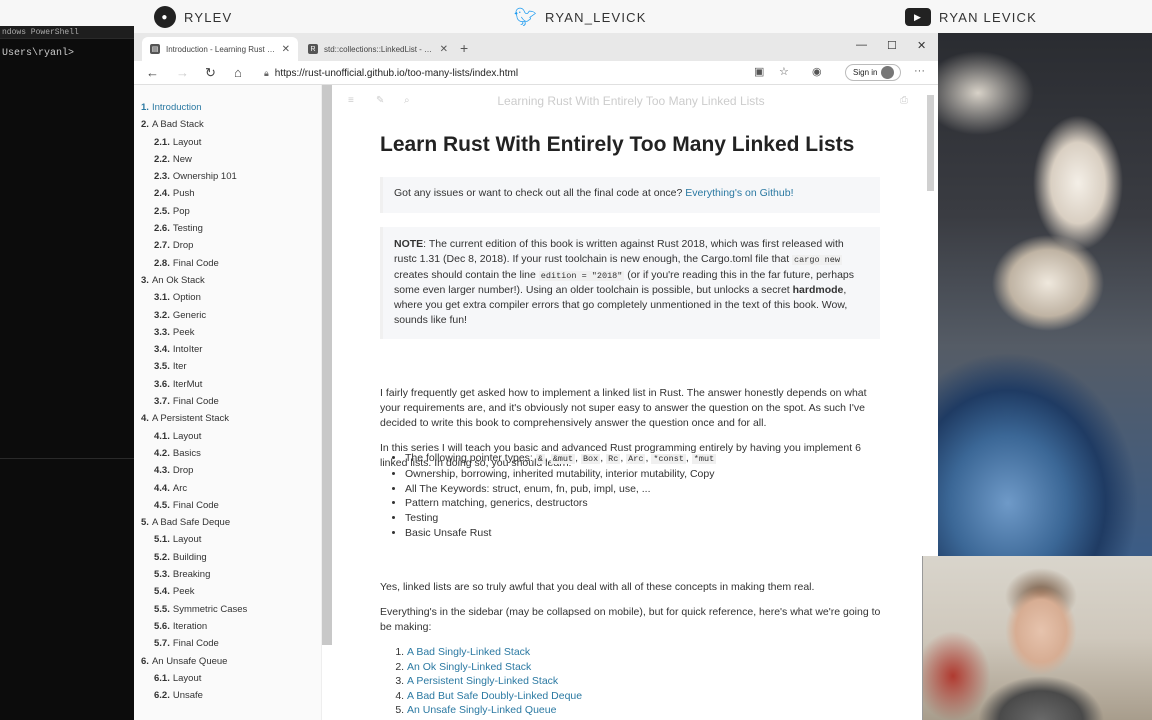 The width and height of the screenshot is (1152, 720). I want to click on maximize-icon: ☐, so click(892, 45).